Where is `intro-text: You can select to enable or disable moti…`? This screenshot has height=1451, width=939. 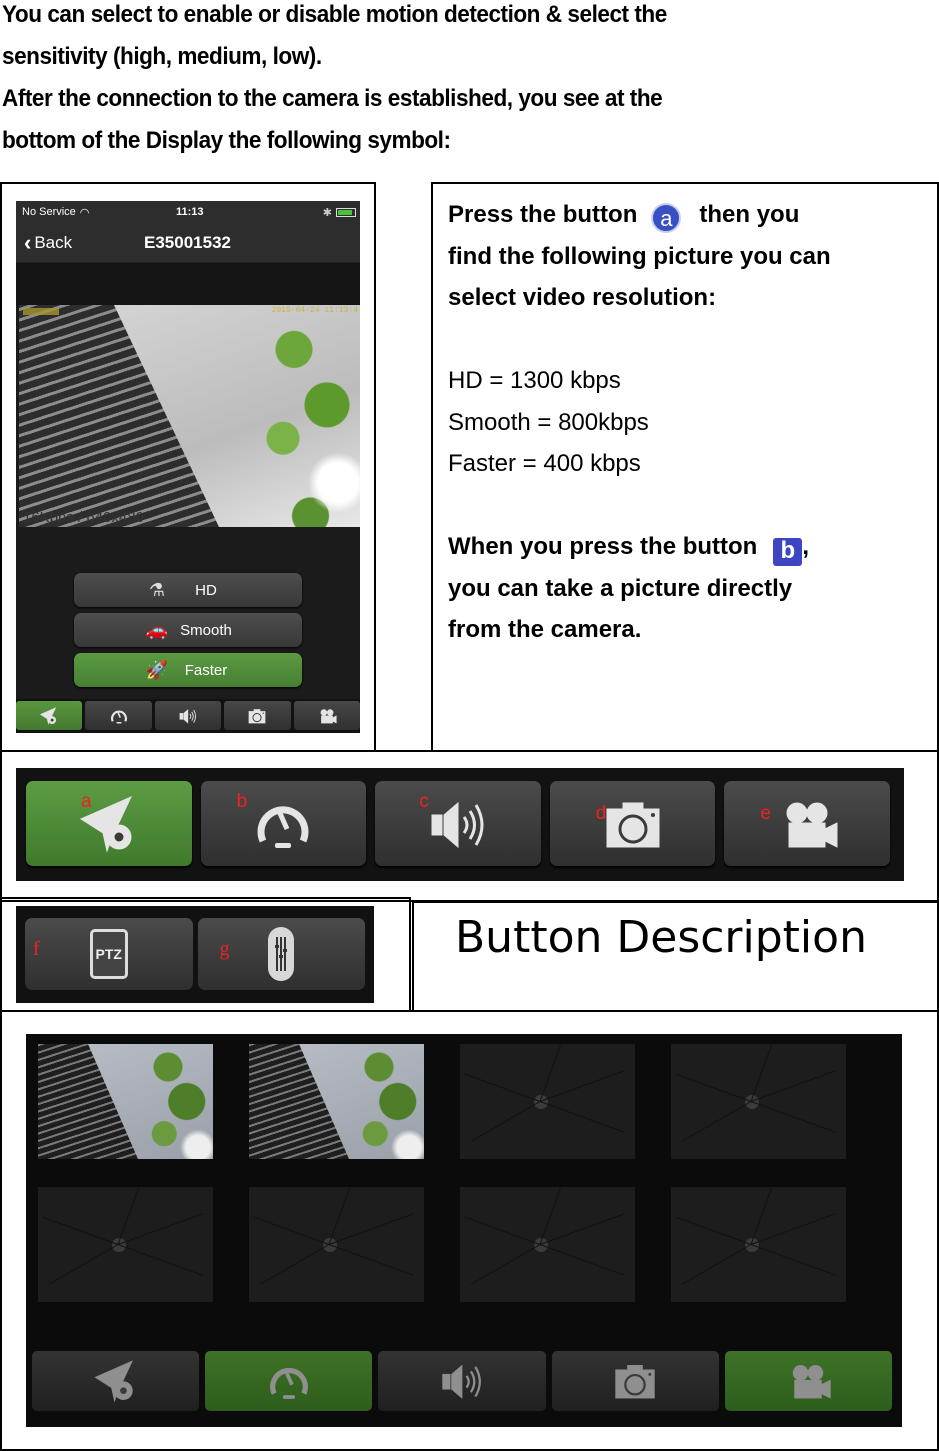 intro-text: You can select to enable or disable moti… is located at coordinates (441, 81).